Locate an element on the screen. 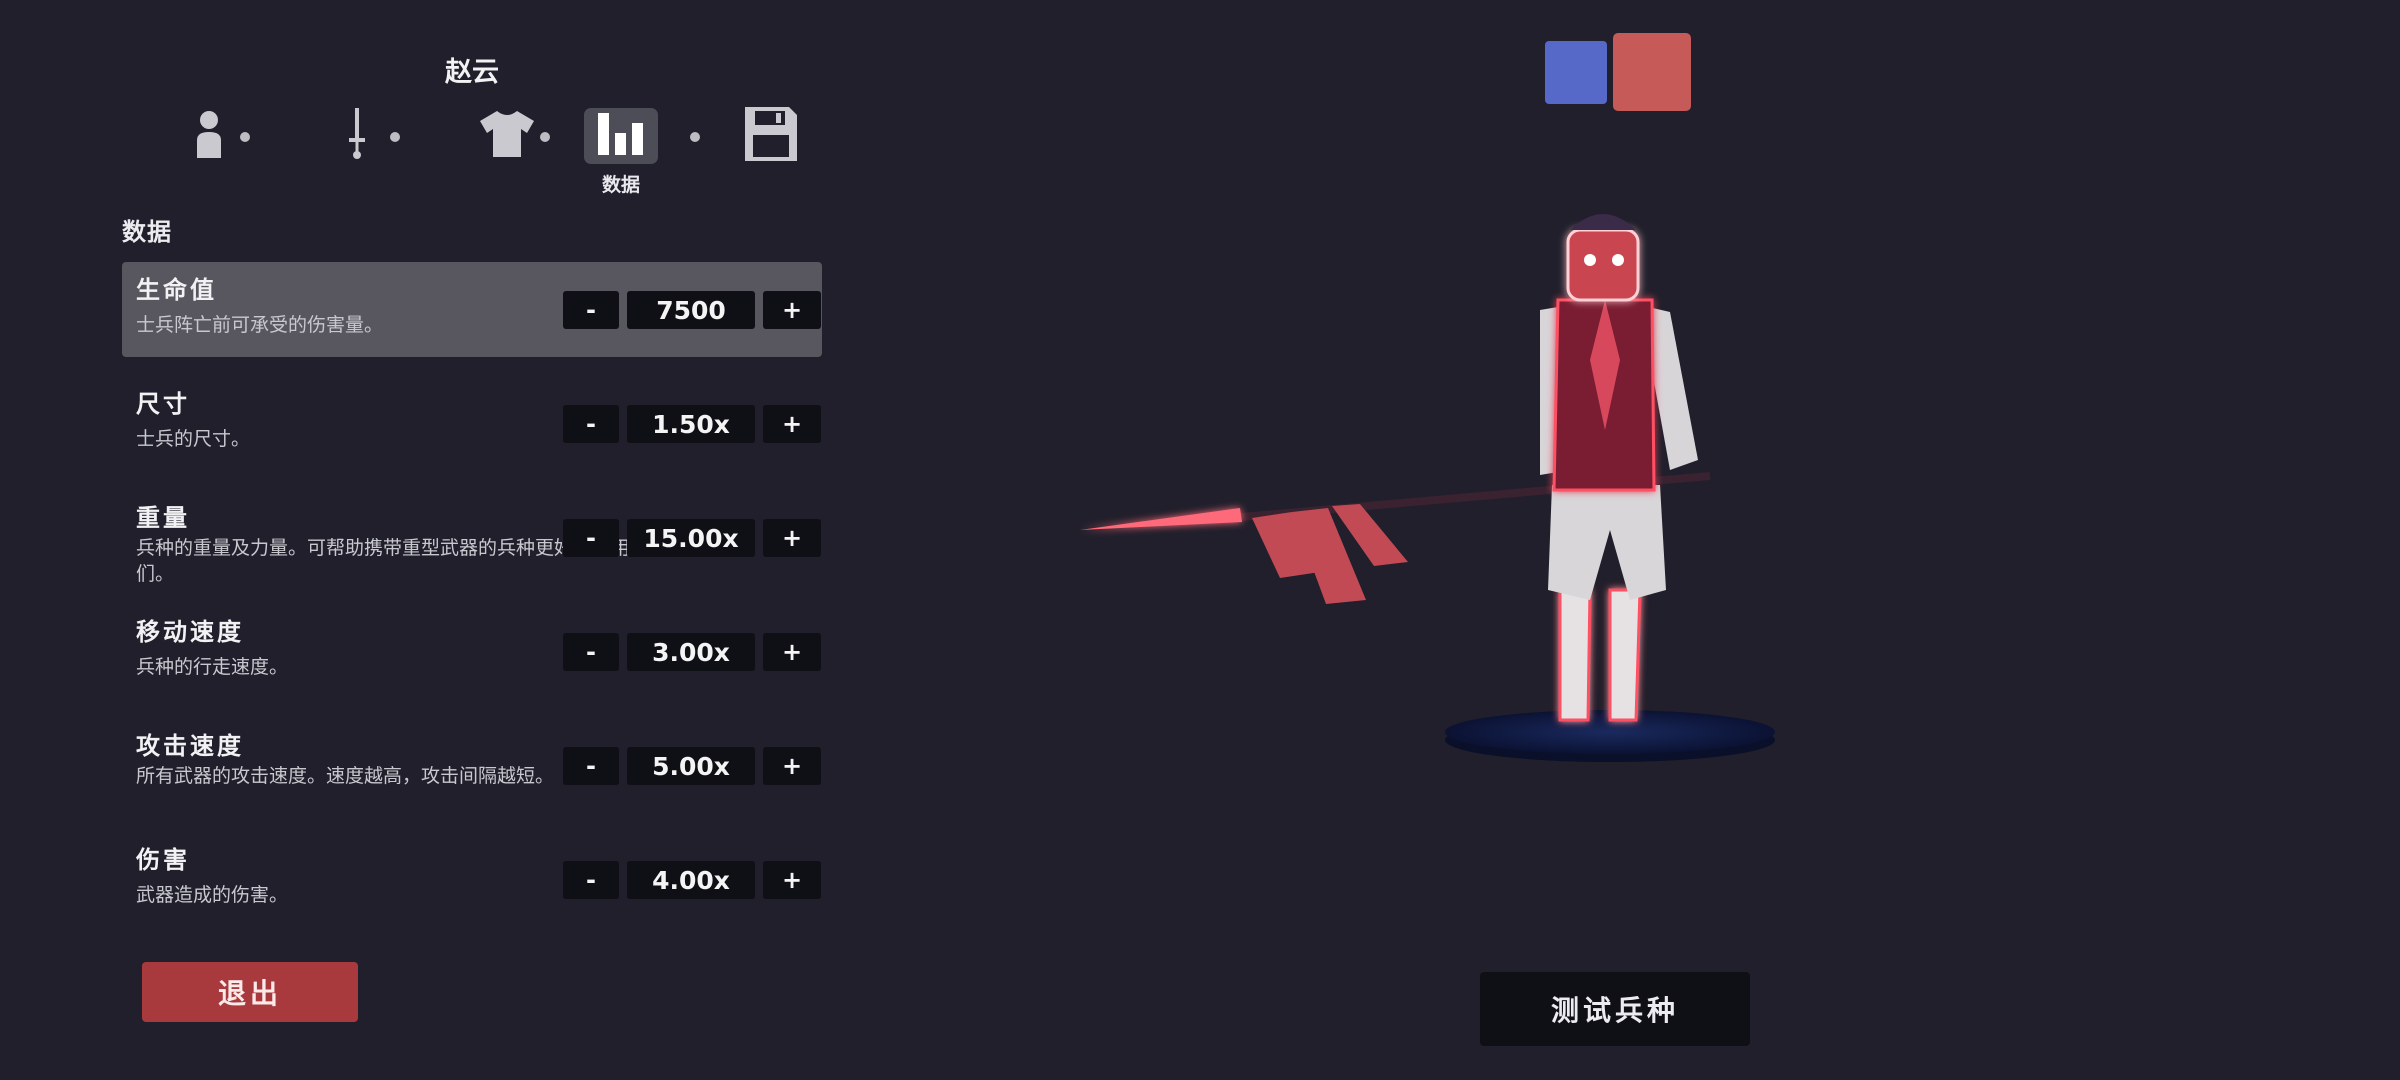 This screenshot has width=2400, height=1080. stat-row-movement-speed: 移动速度 兵种的行走速度。 - 3.00x + is located at coordinates (472, 651).